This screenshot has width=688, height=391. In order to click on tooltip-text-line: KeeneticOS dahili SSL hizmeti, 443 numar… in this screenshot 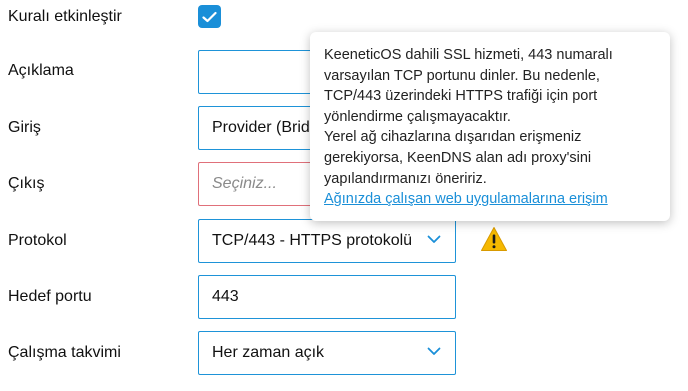, I will do `click(468, 55)`.